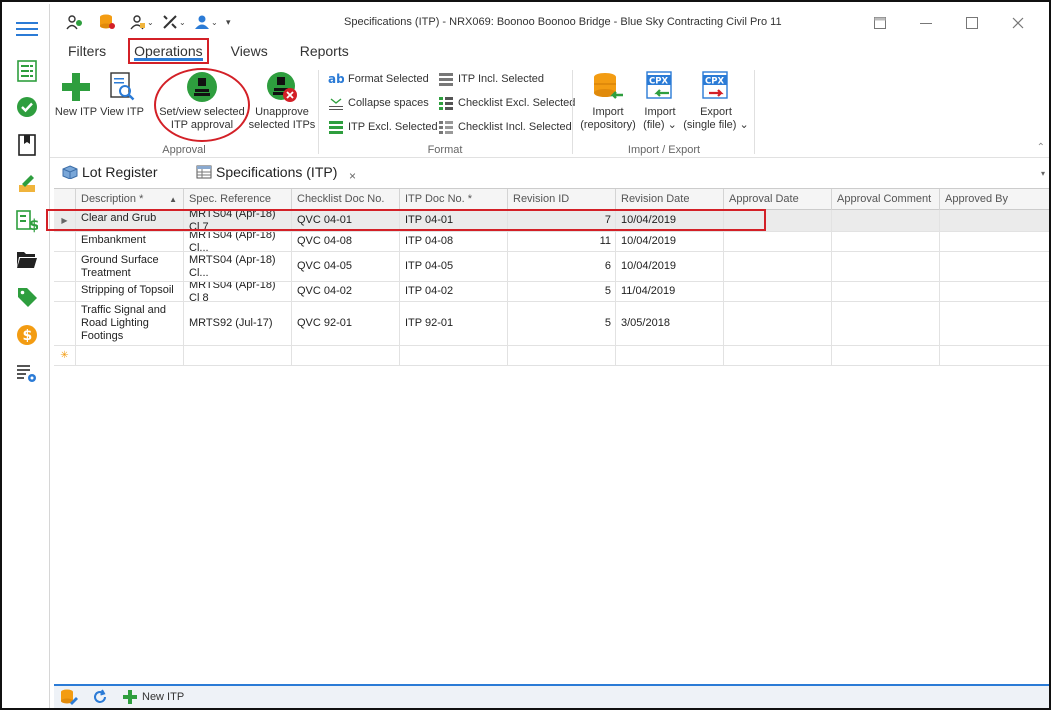 The height and width of the screenshot is (710, 1051). Describe the element at coordinates (716, 101) in the screenshot. I see `export-single-file-button: CPX Export (single file) ⌄` at that location.